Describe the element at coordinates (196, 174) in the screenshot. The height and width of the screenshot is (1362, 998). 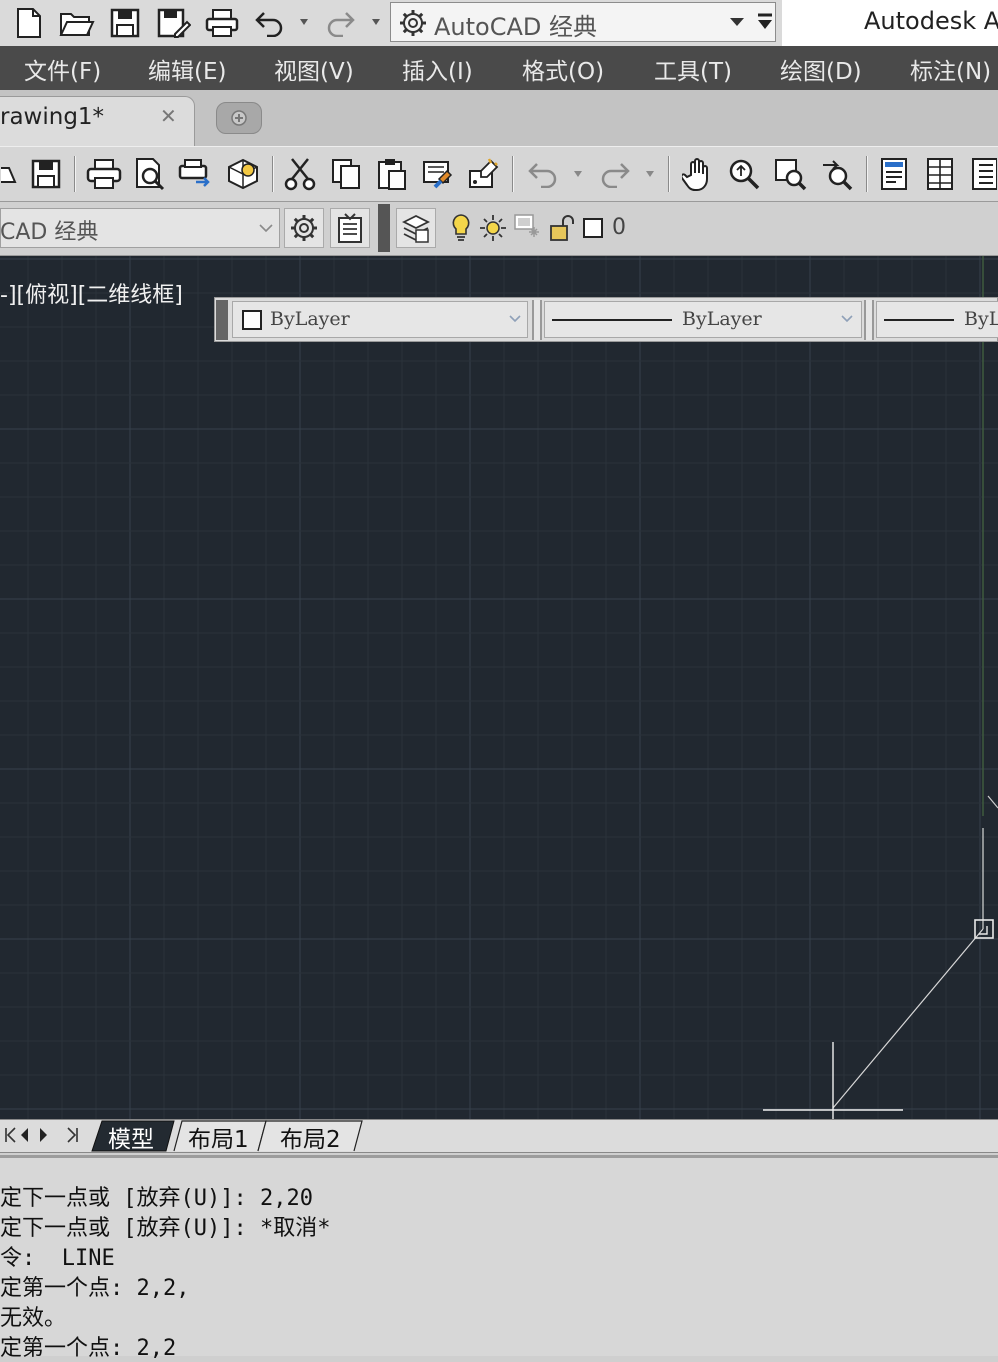
I see `publish-icon` at that location.